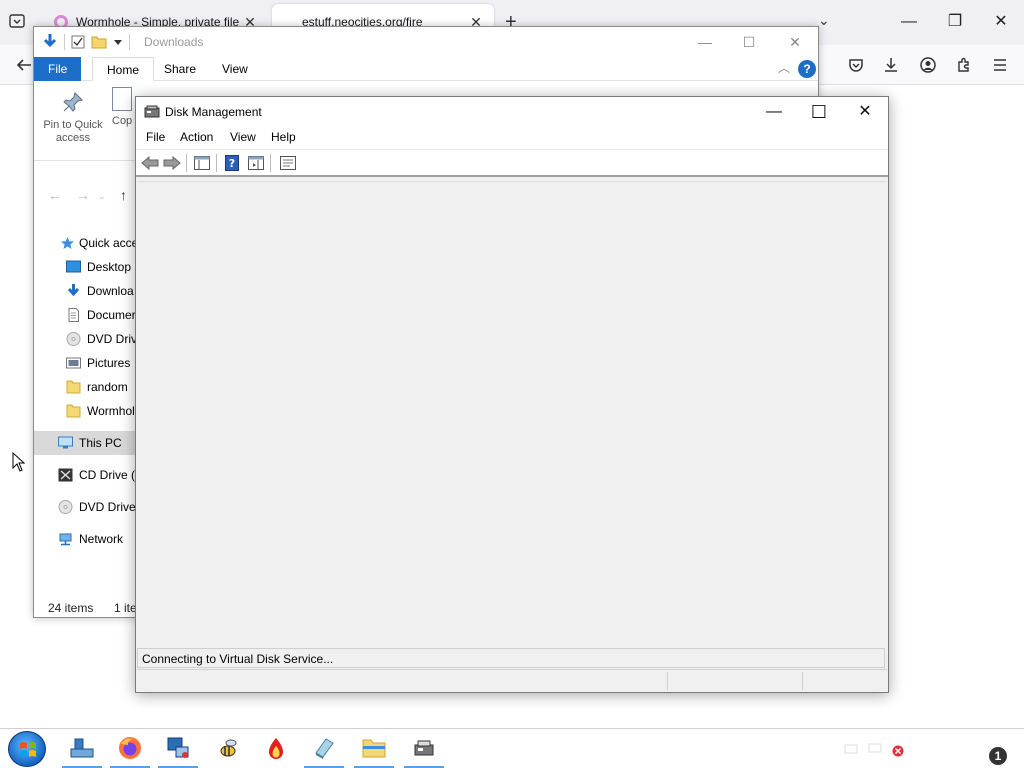 The height and width of the screenshot is (768, 1024). What do you see at coordinates (107, 243) in the screenshot?
I see `nav-item-label: Quick acce` at bounding box center [107, 243].